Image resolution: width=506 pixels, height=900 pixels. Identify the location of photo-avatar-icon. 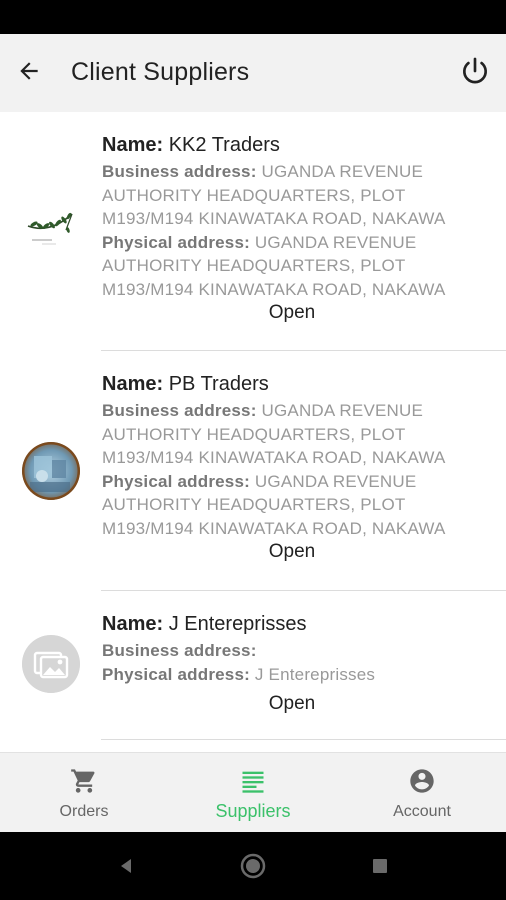
(51, 471).